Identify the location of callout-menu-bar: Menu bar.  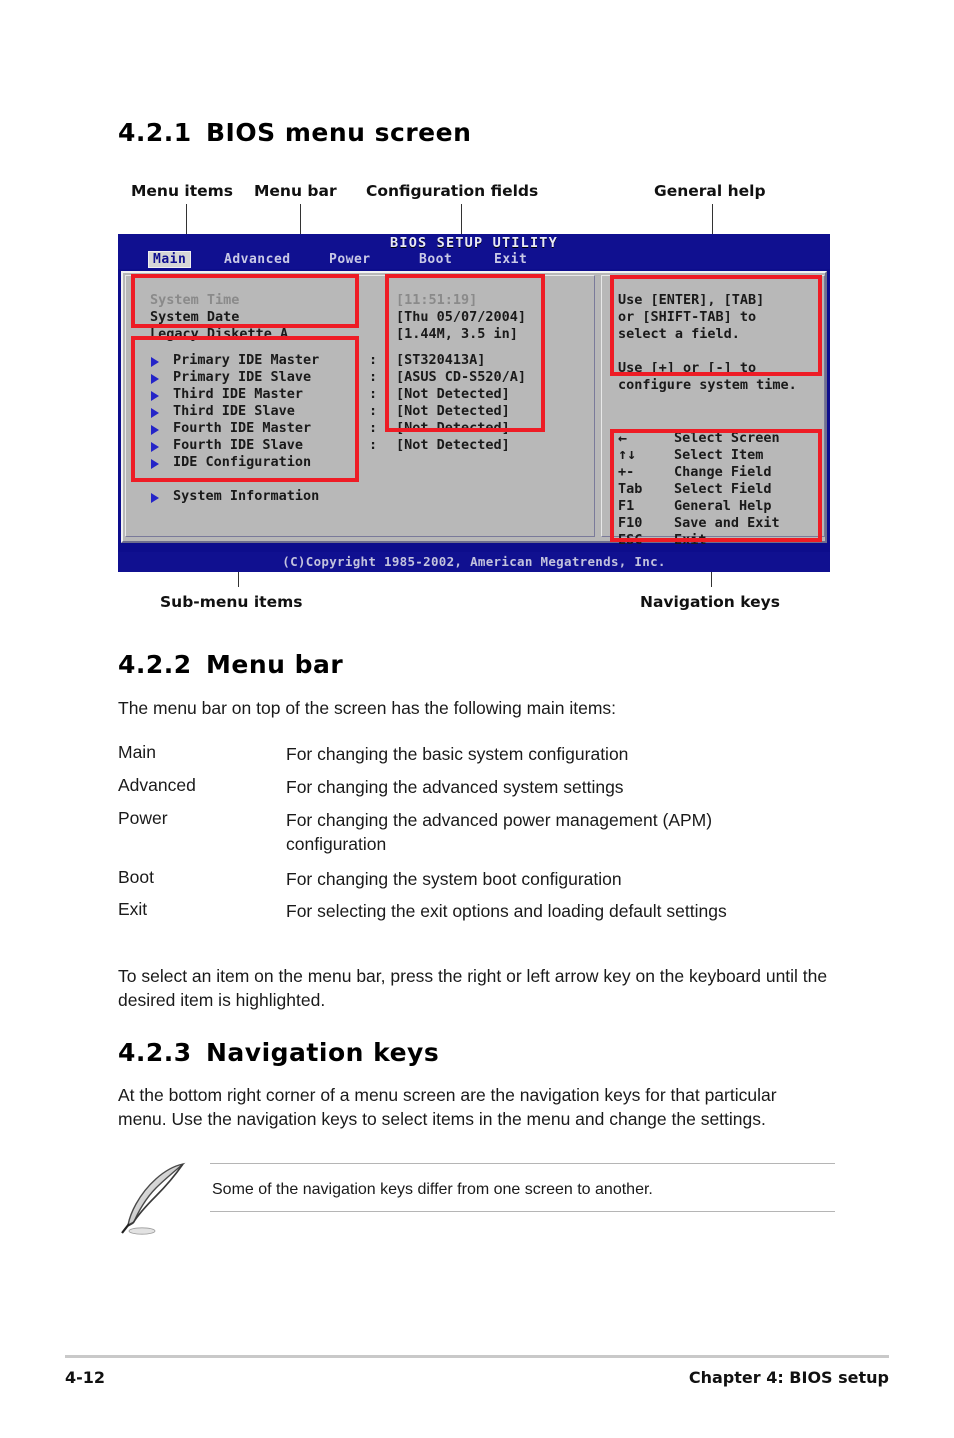
(295, 191).